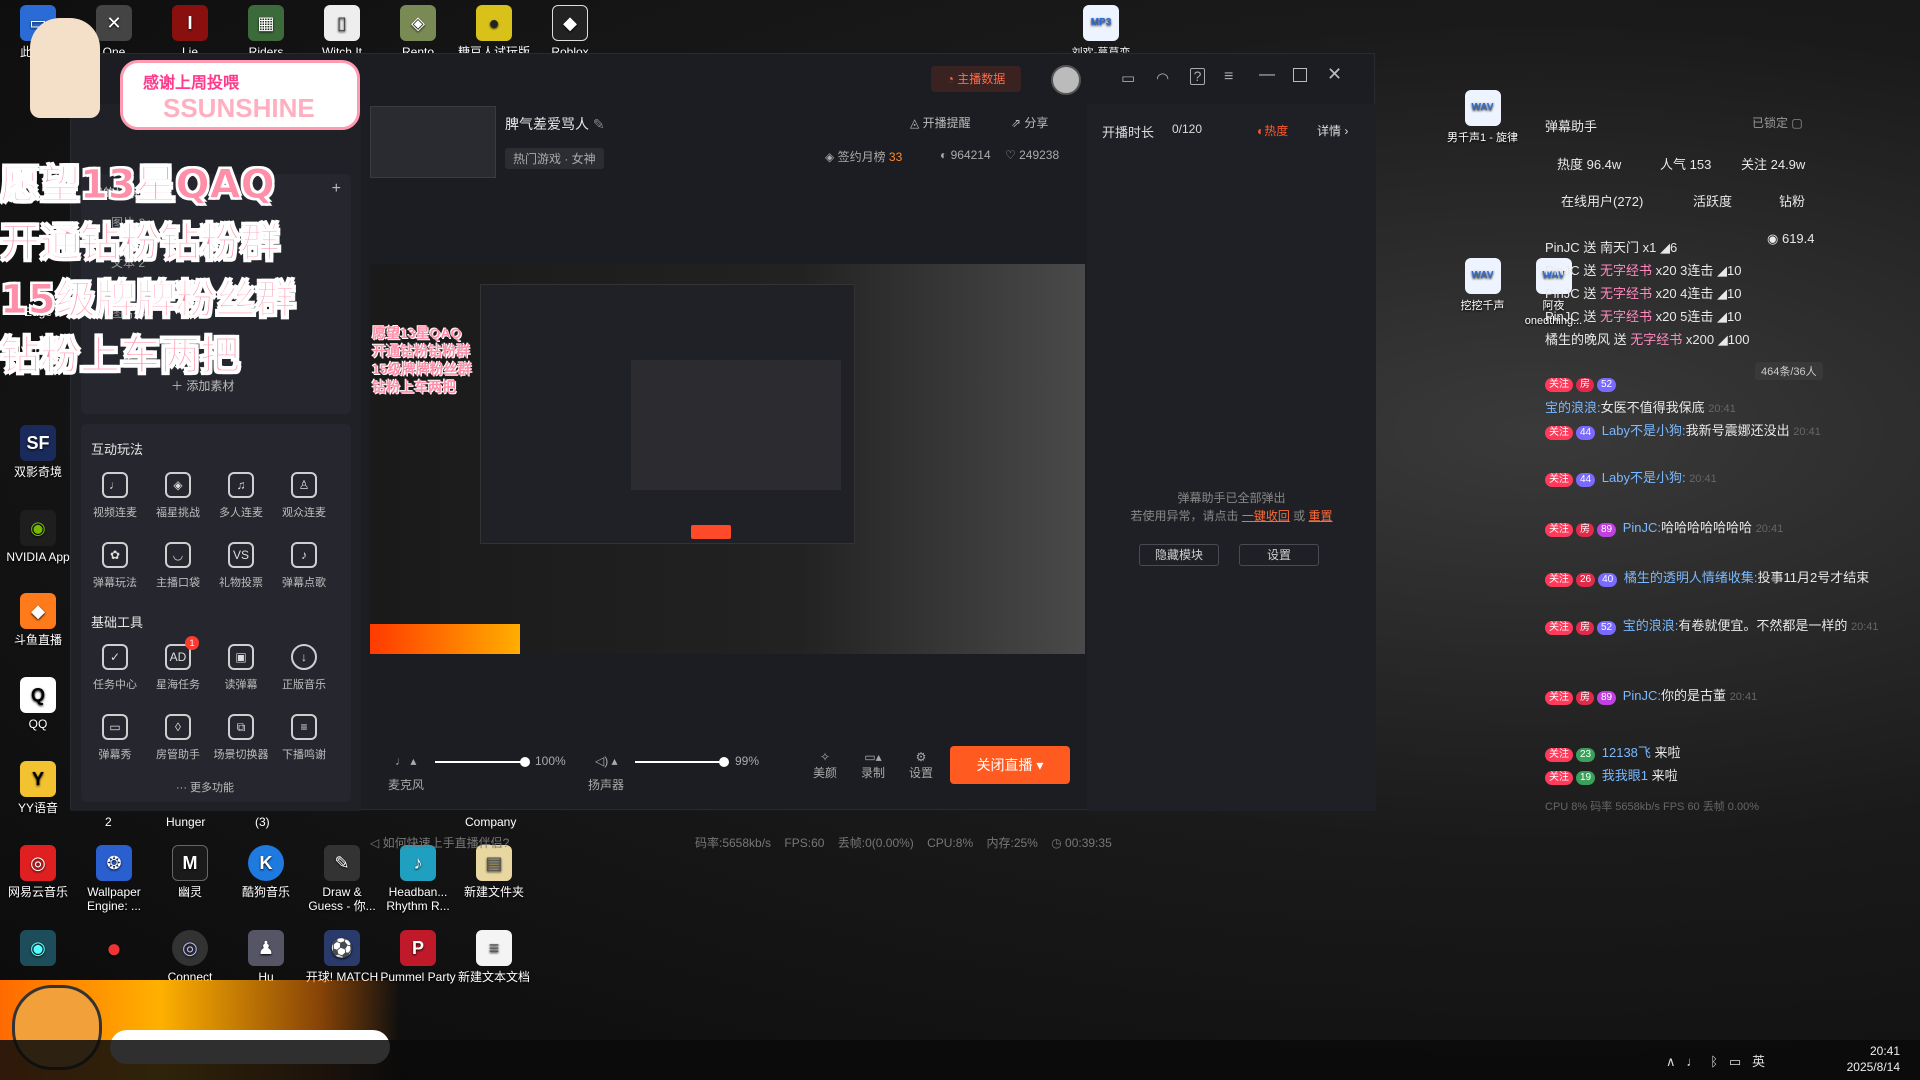 This screenshot has width=1920, height=1080. I want to click on desktop-icon-witch-it: ▯ Witch It, so click(342, 32).